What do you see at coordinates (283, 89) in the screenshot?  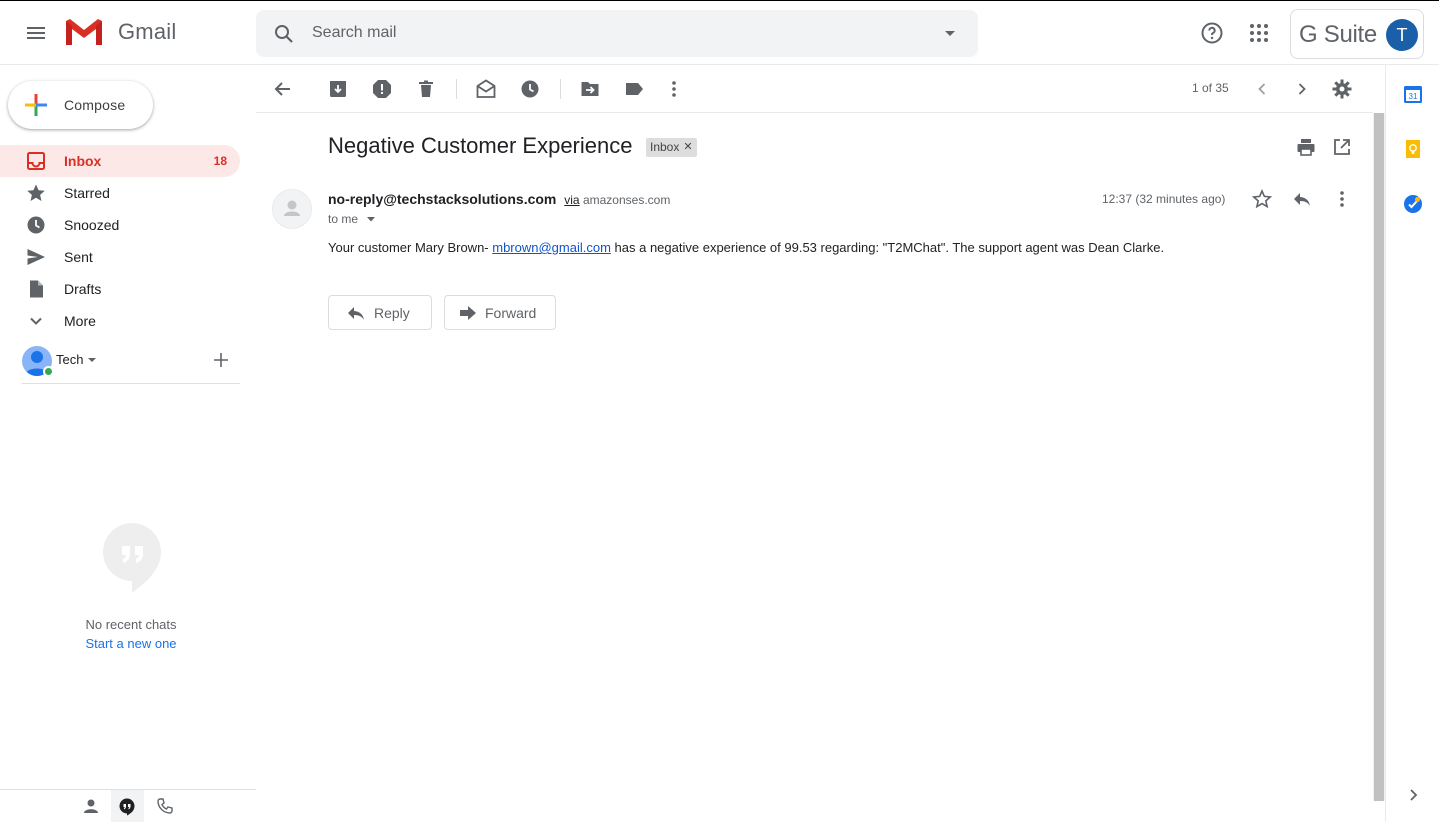 I see `back-arrow-icon` at bounding box center [283, 89].